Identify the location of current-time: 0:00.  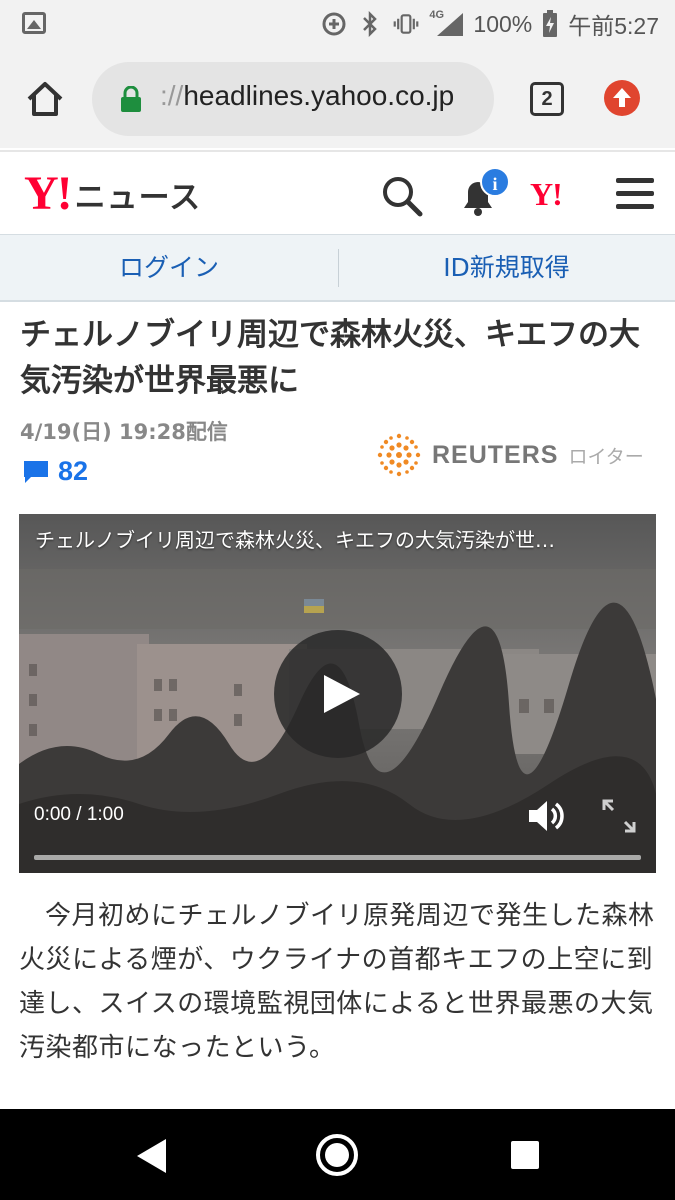
(52, 814).